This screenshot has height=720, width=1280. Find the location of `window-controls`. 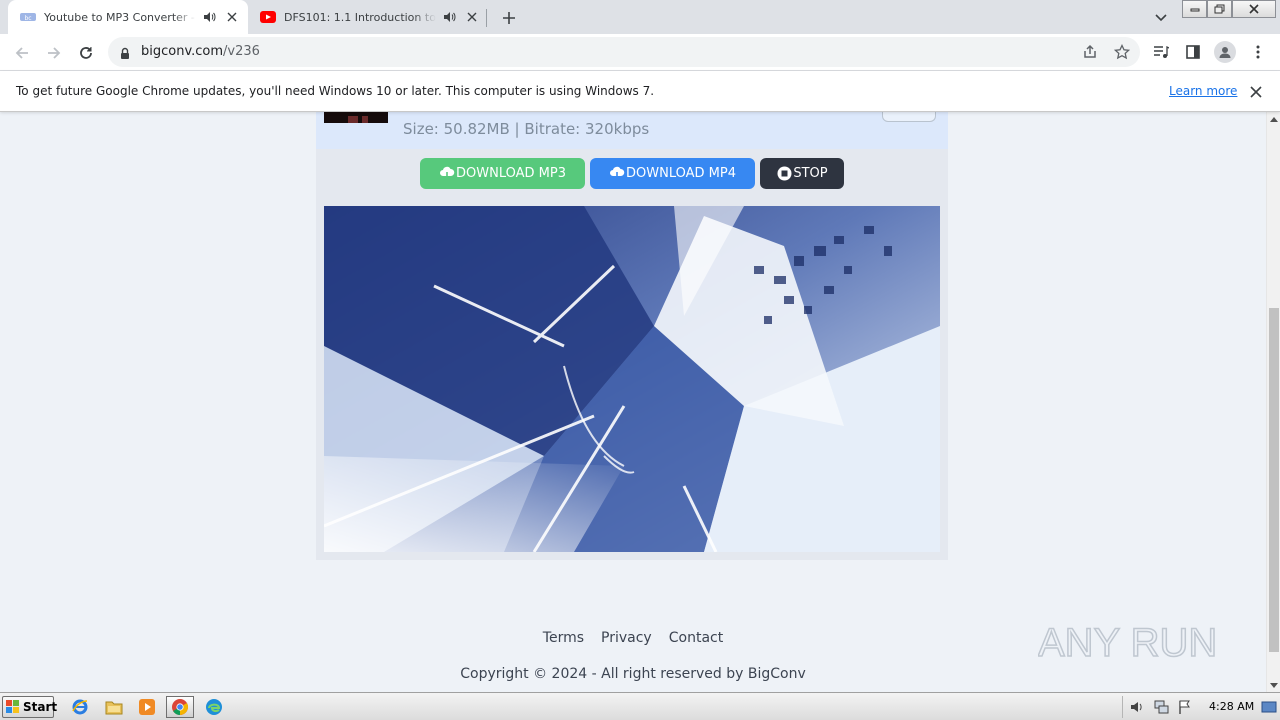

window-controls is located at coordinates (1229, 9).